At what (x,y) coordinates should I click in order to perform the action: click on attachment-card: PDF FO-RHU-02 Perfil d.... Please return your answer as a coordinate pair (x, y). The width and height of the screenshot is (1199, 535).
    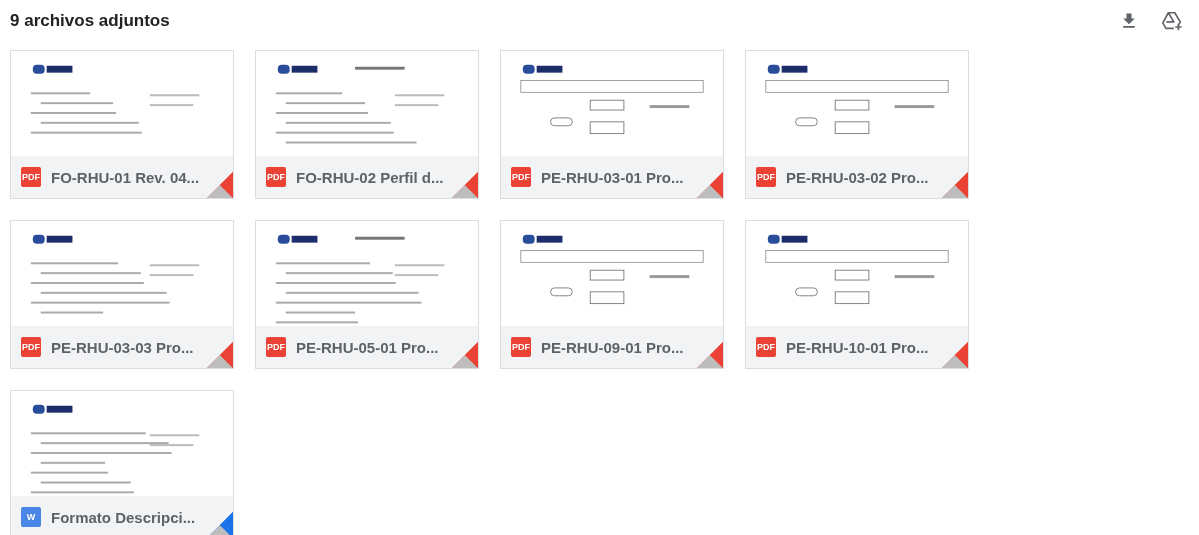
    Looking at the image, I should click on (367, 124).